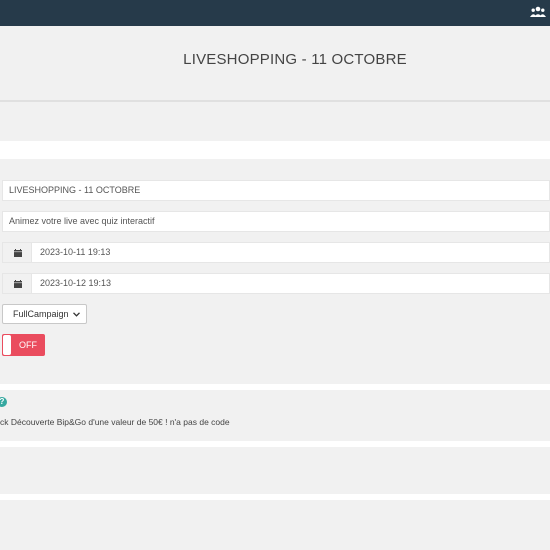  I want to click on campaign-type-value: FullCampaign, so click(41, 314).